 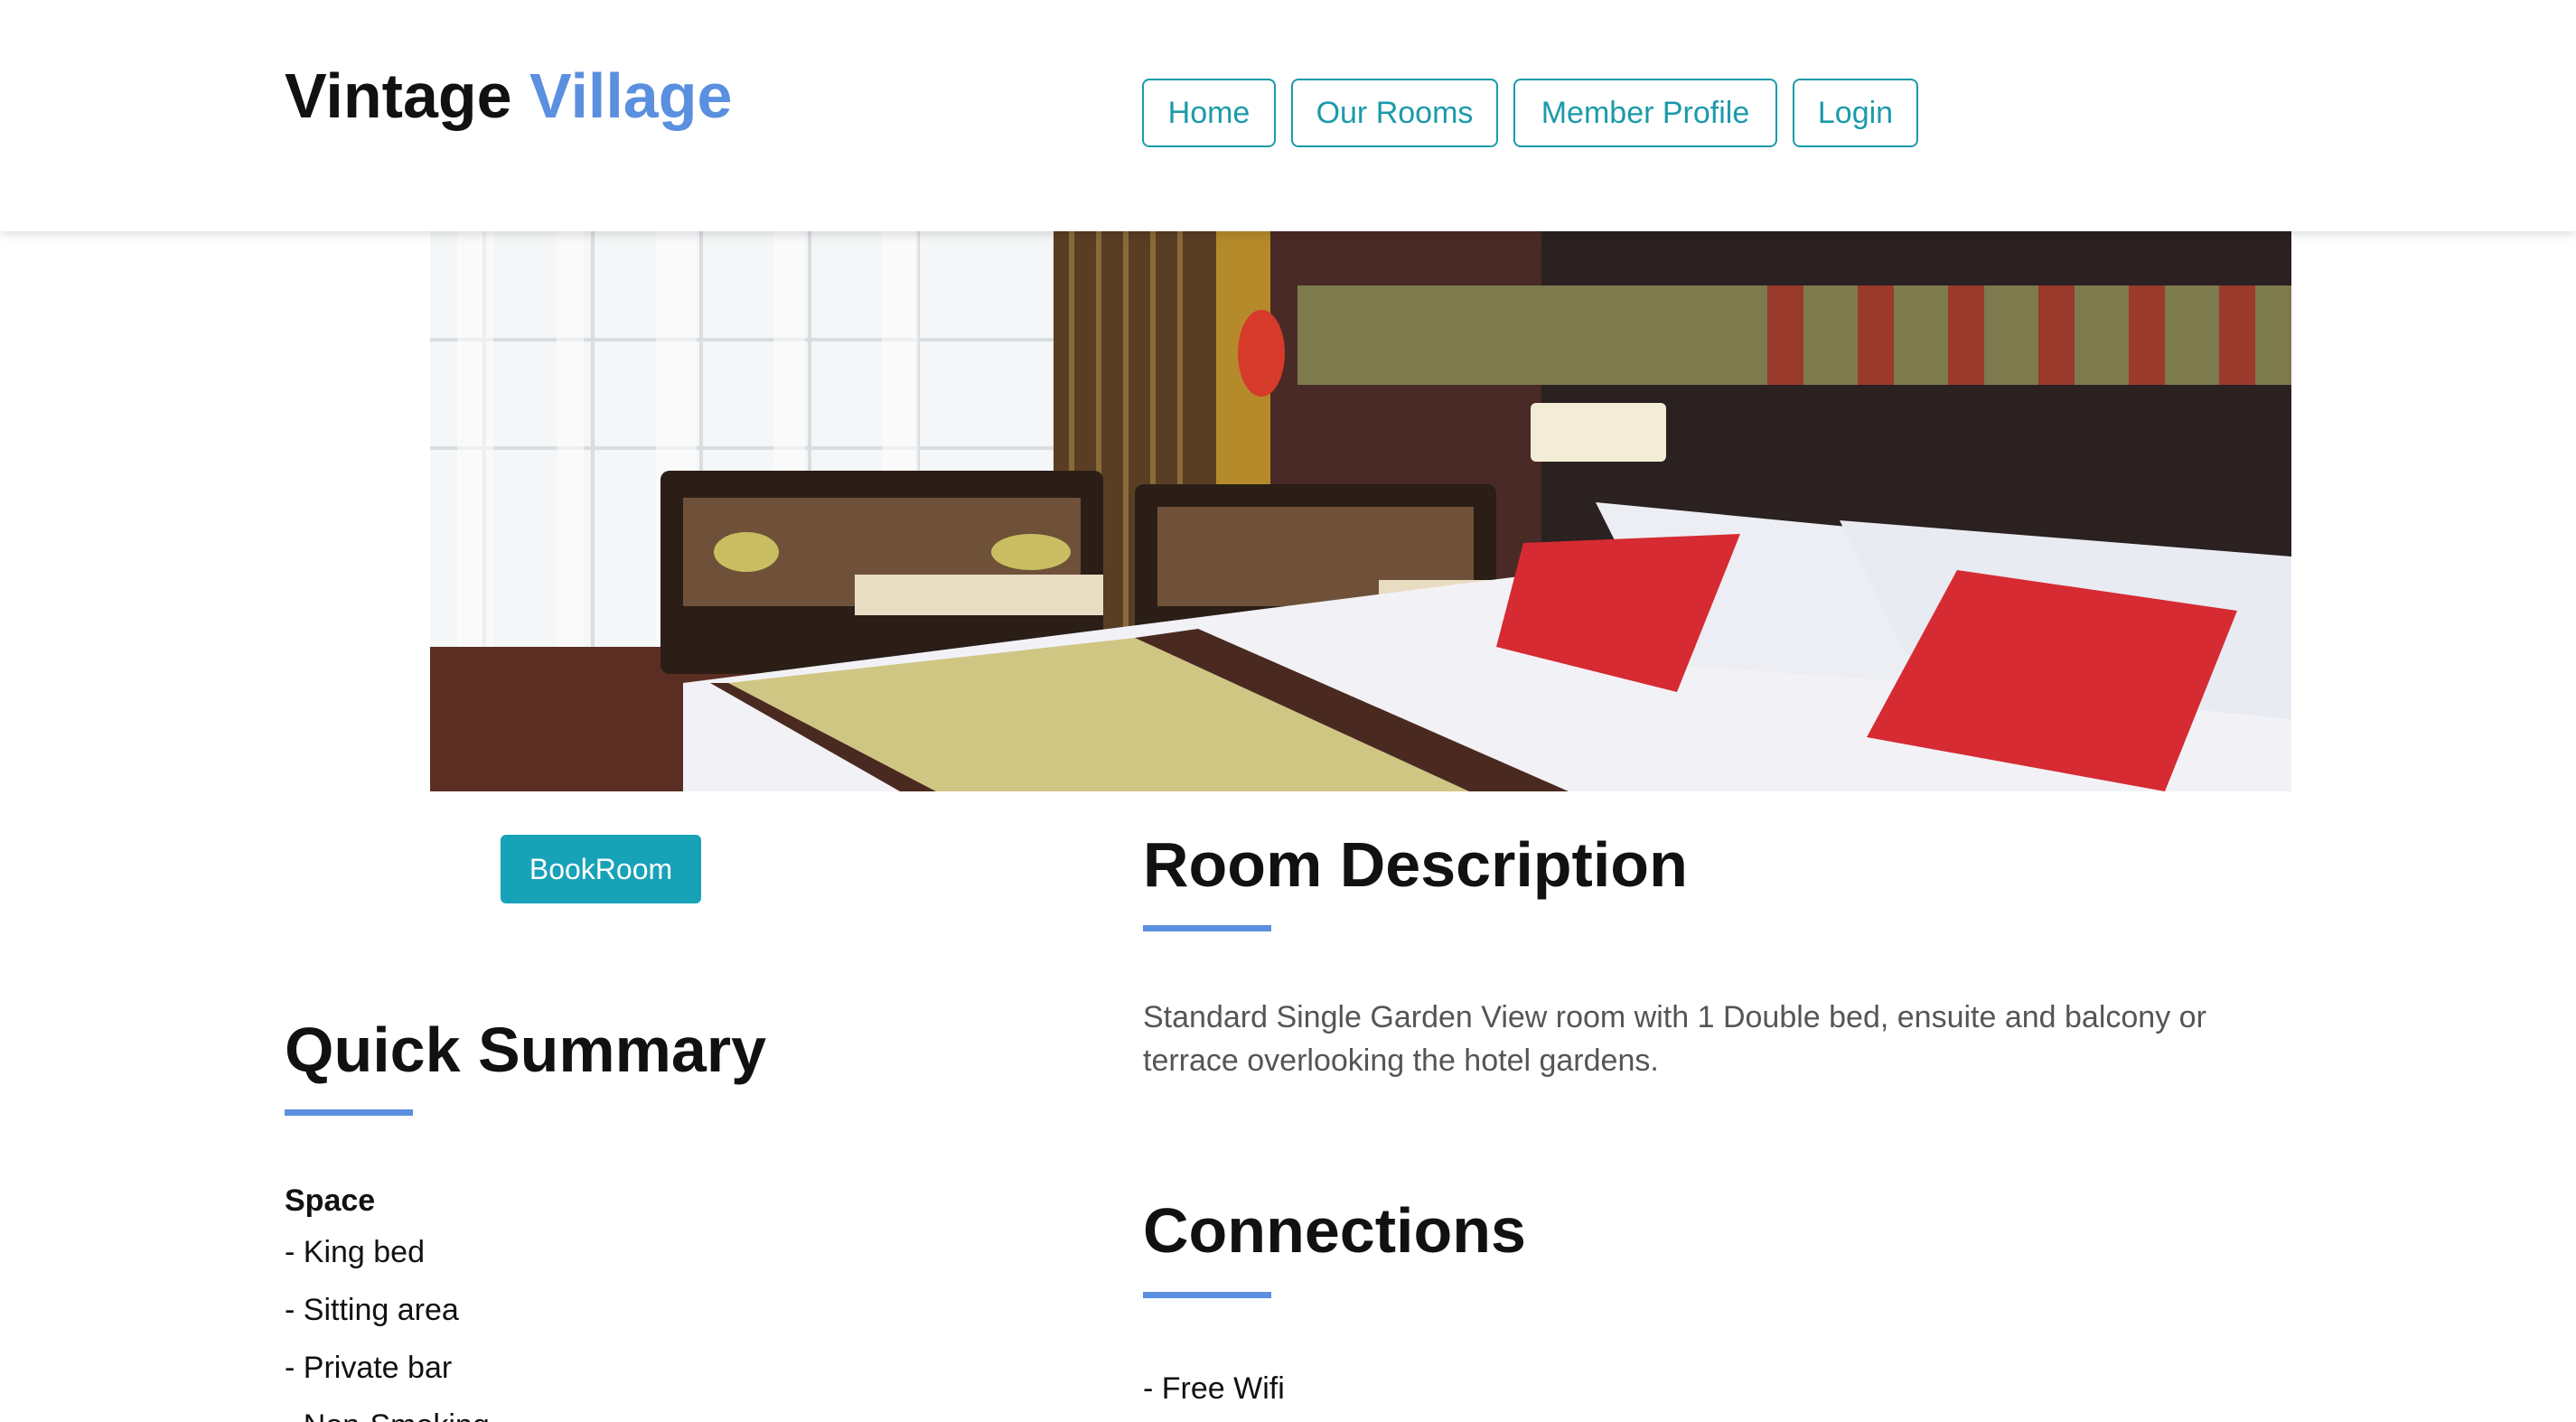 I want to click on summary-item: - King bed, so click(x=355, y=1252).